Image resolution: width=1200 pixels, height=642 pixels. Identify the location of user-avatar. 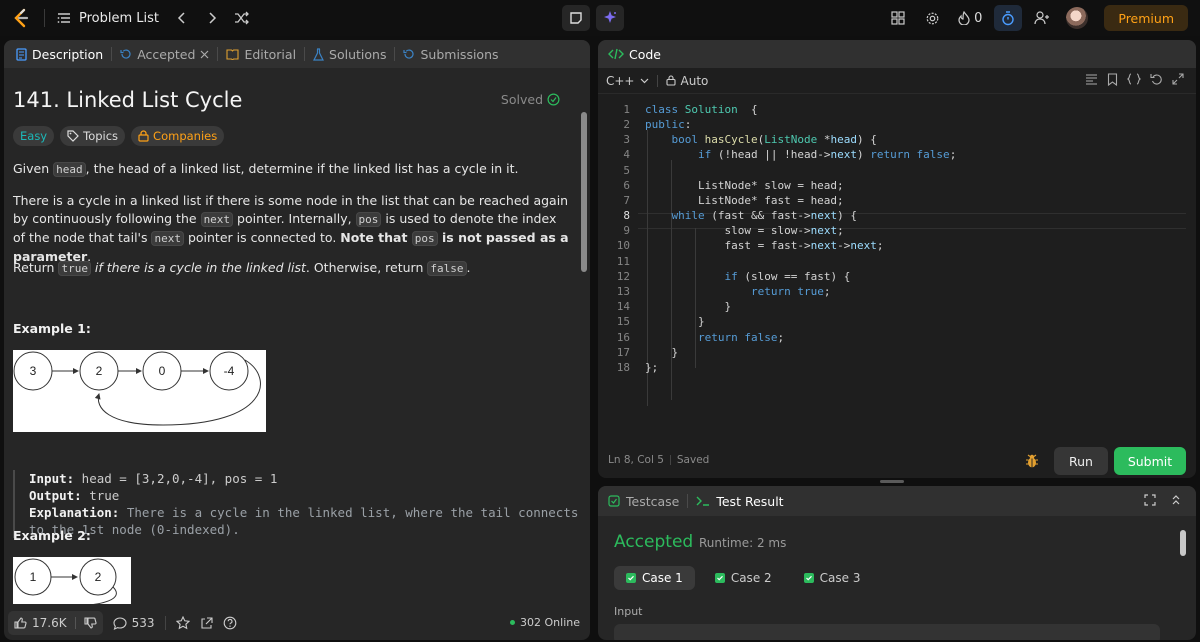
(1077, 18).